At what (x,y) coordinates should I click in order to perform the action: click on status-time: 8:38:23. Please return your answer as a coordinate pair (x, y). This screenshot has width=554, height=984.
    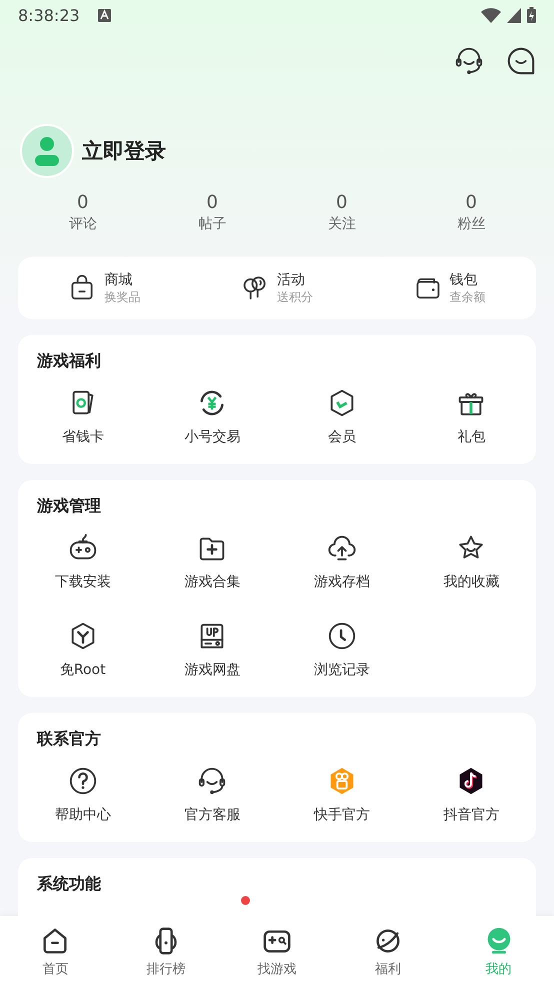
    Looking at the image, I should click on (49, 15).